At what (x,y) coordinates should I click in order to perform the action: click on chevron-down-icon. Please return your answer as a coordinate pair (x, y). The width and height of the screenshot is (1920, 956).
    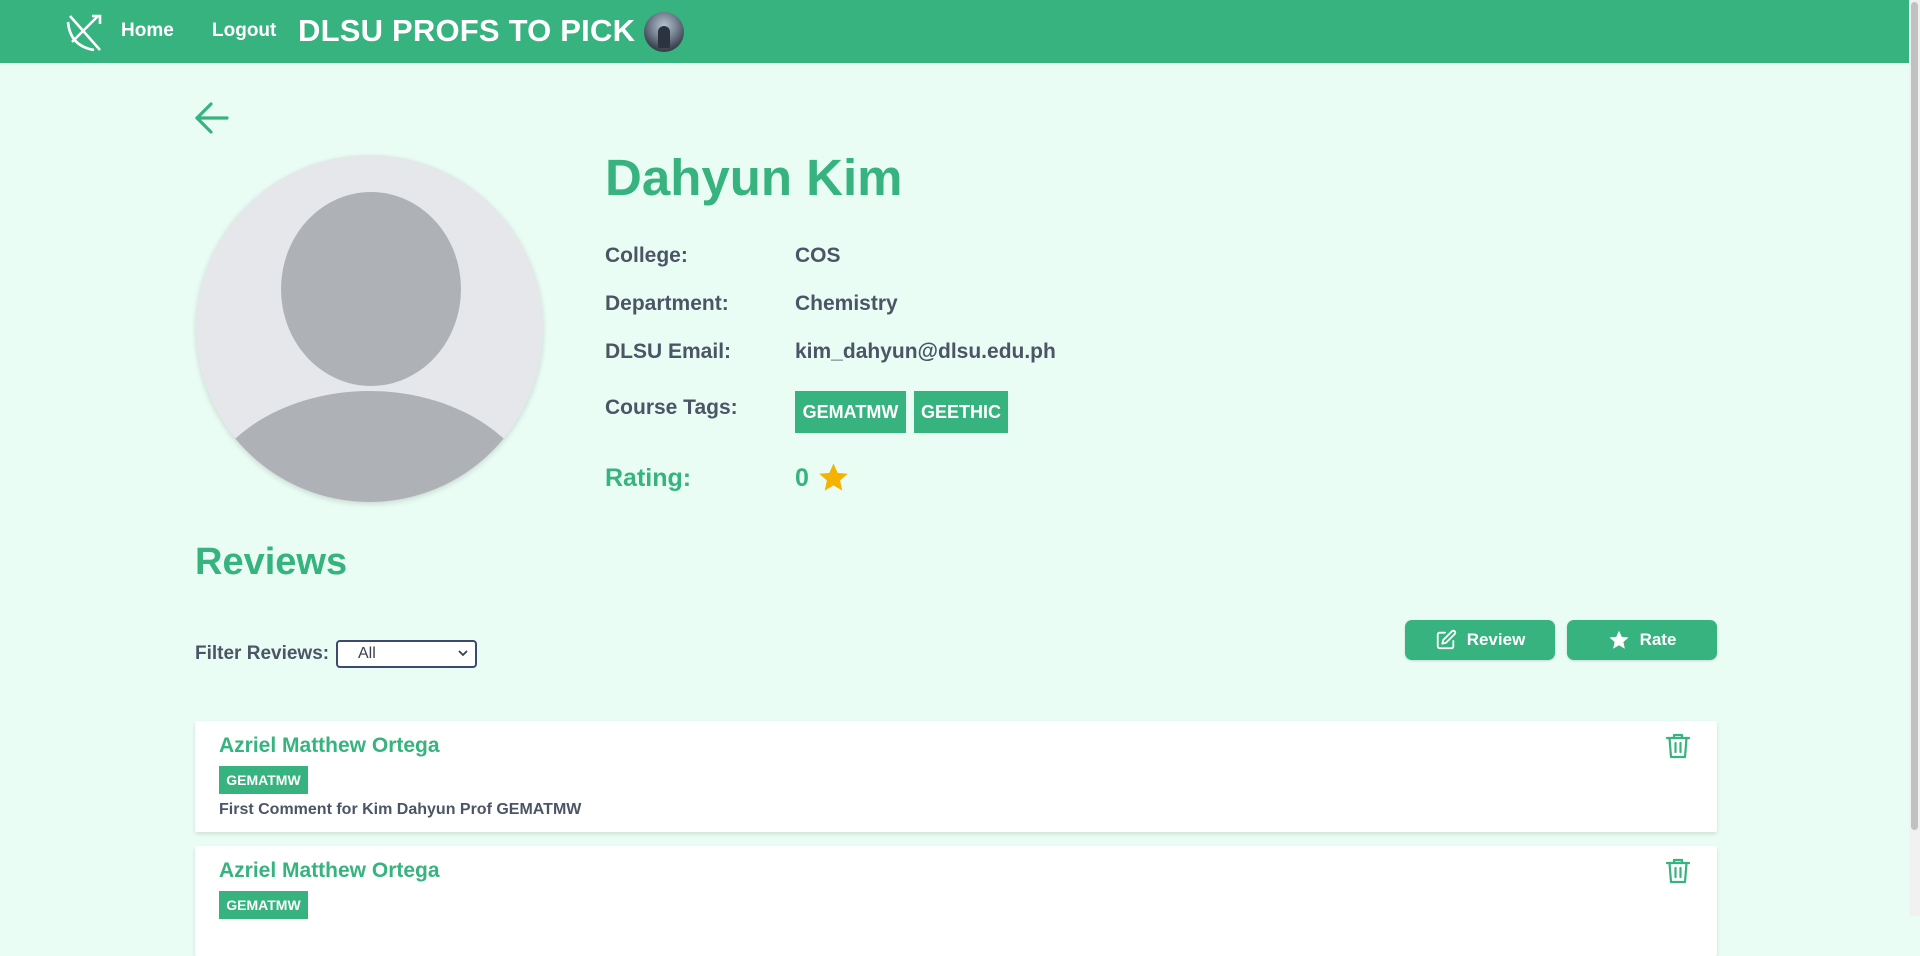
    Looking at the image, I should click on (463, 653).